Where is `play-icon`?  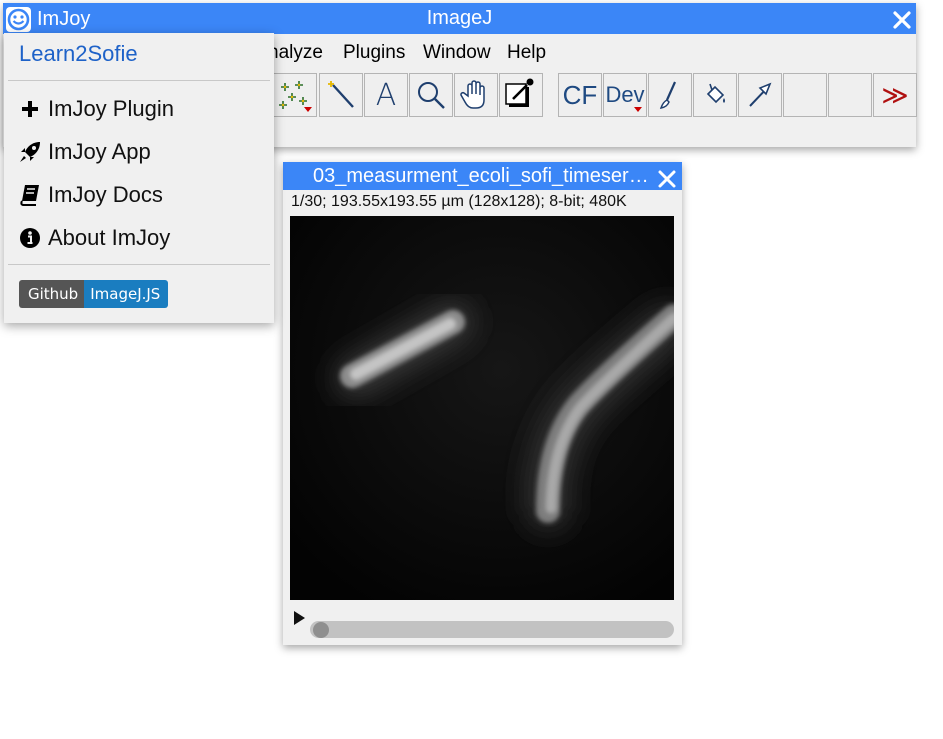
play-icon is located at coordinates (300, 618).